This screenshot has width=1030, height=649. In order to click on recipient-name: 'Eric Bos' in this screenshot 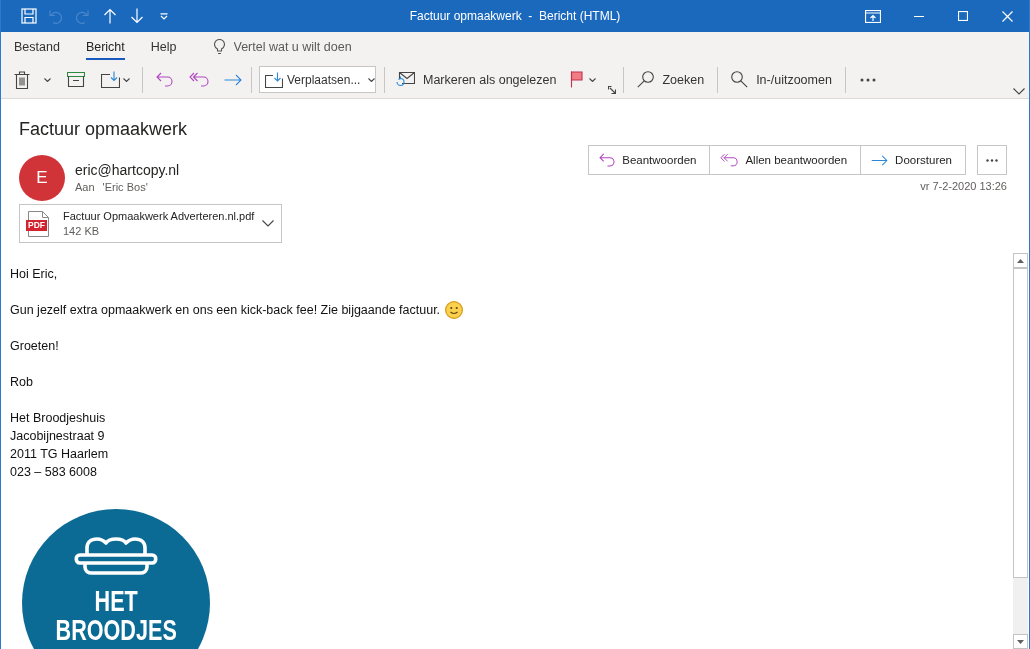, I will do `click(125, 187)`.